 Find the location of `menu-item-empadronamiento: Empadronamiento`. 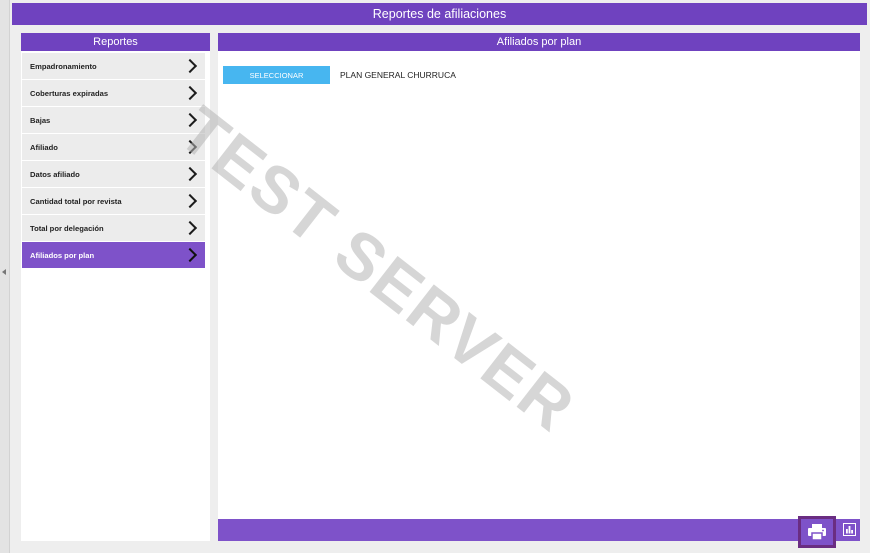

menu-item-empadronamiento: Empadronamiento is located at coordinates (113, 66).